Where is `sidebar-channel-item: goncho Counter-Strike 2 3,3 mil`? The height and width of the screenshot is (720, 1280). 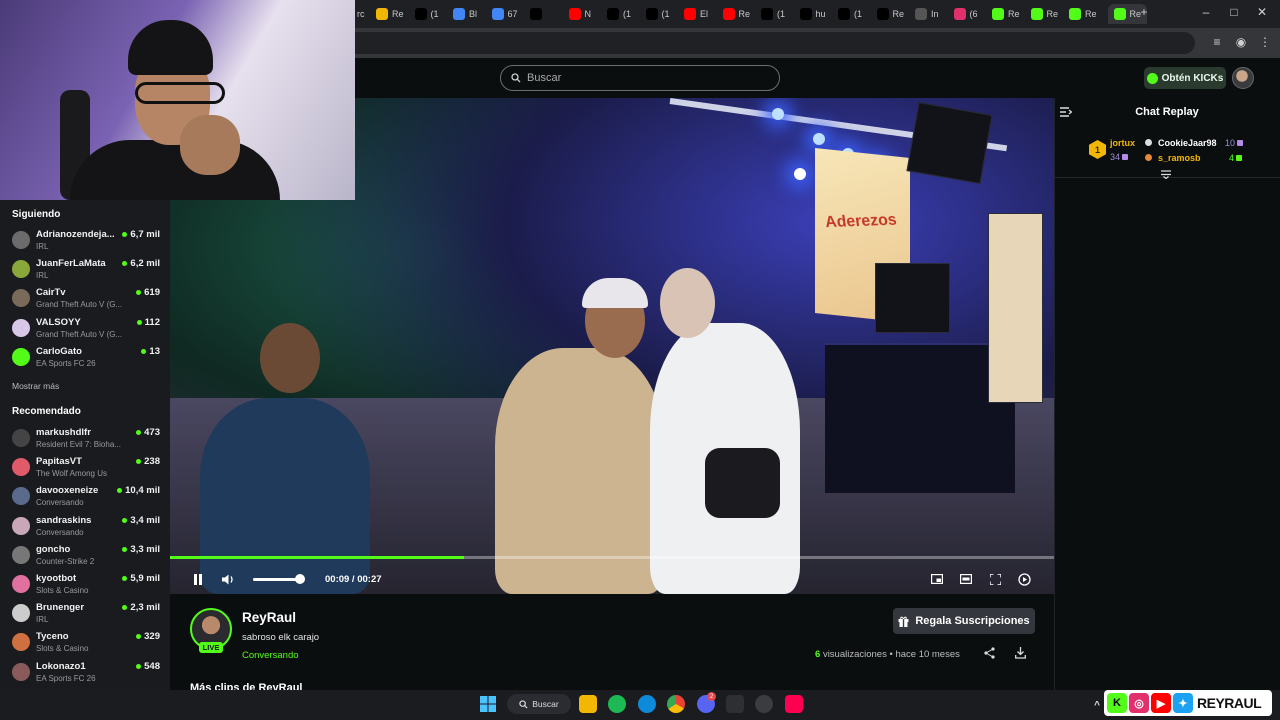 sidebar-channel-item: goncho Counter-Strike 2 3,3 mil is located at coordinates (86, 557).